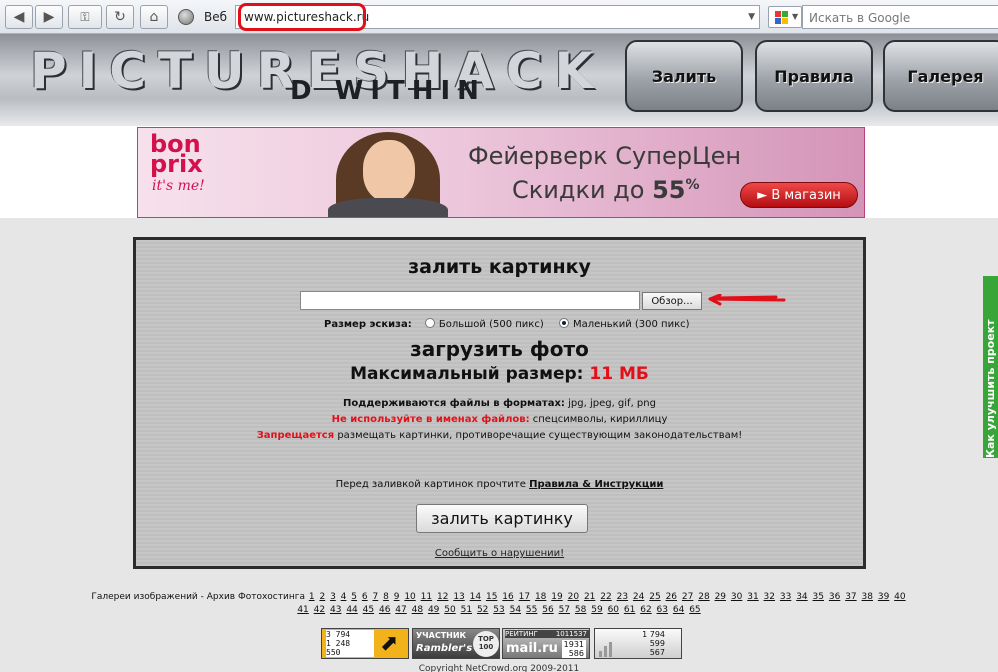  What do you see at coordinates (747, 300) in the screenshot?
I see `annotation-arrow-icon` at bounding box center [747, 300].